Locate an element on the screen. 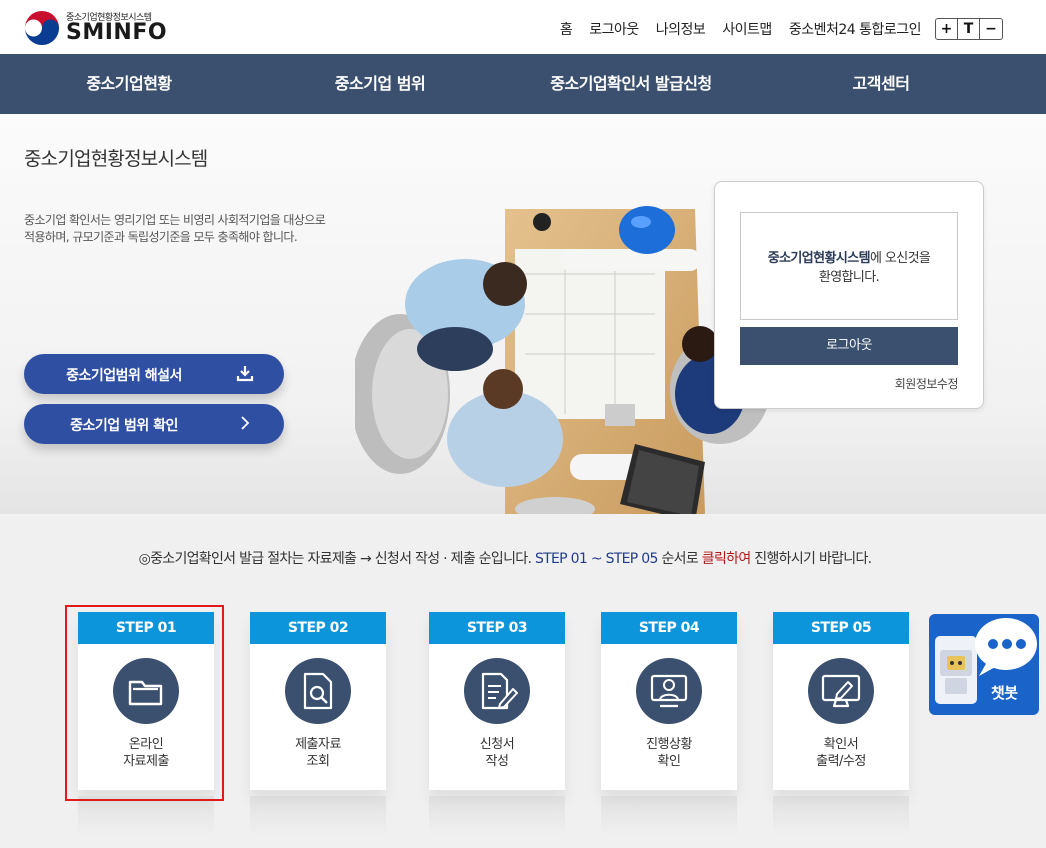  step-05-card: STEP 05 확인서 출력/수정 is located at coordinates (841, 701).